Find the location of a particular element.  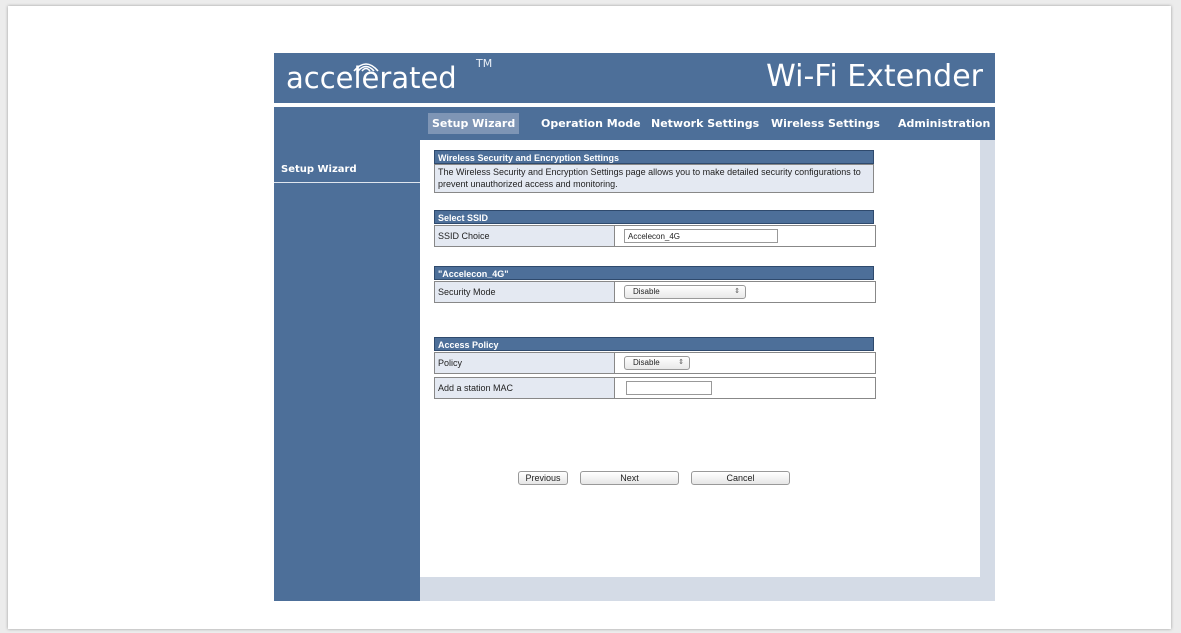

trademark-mark: TM is located at coordinates (484, 63).